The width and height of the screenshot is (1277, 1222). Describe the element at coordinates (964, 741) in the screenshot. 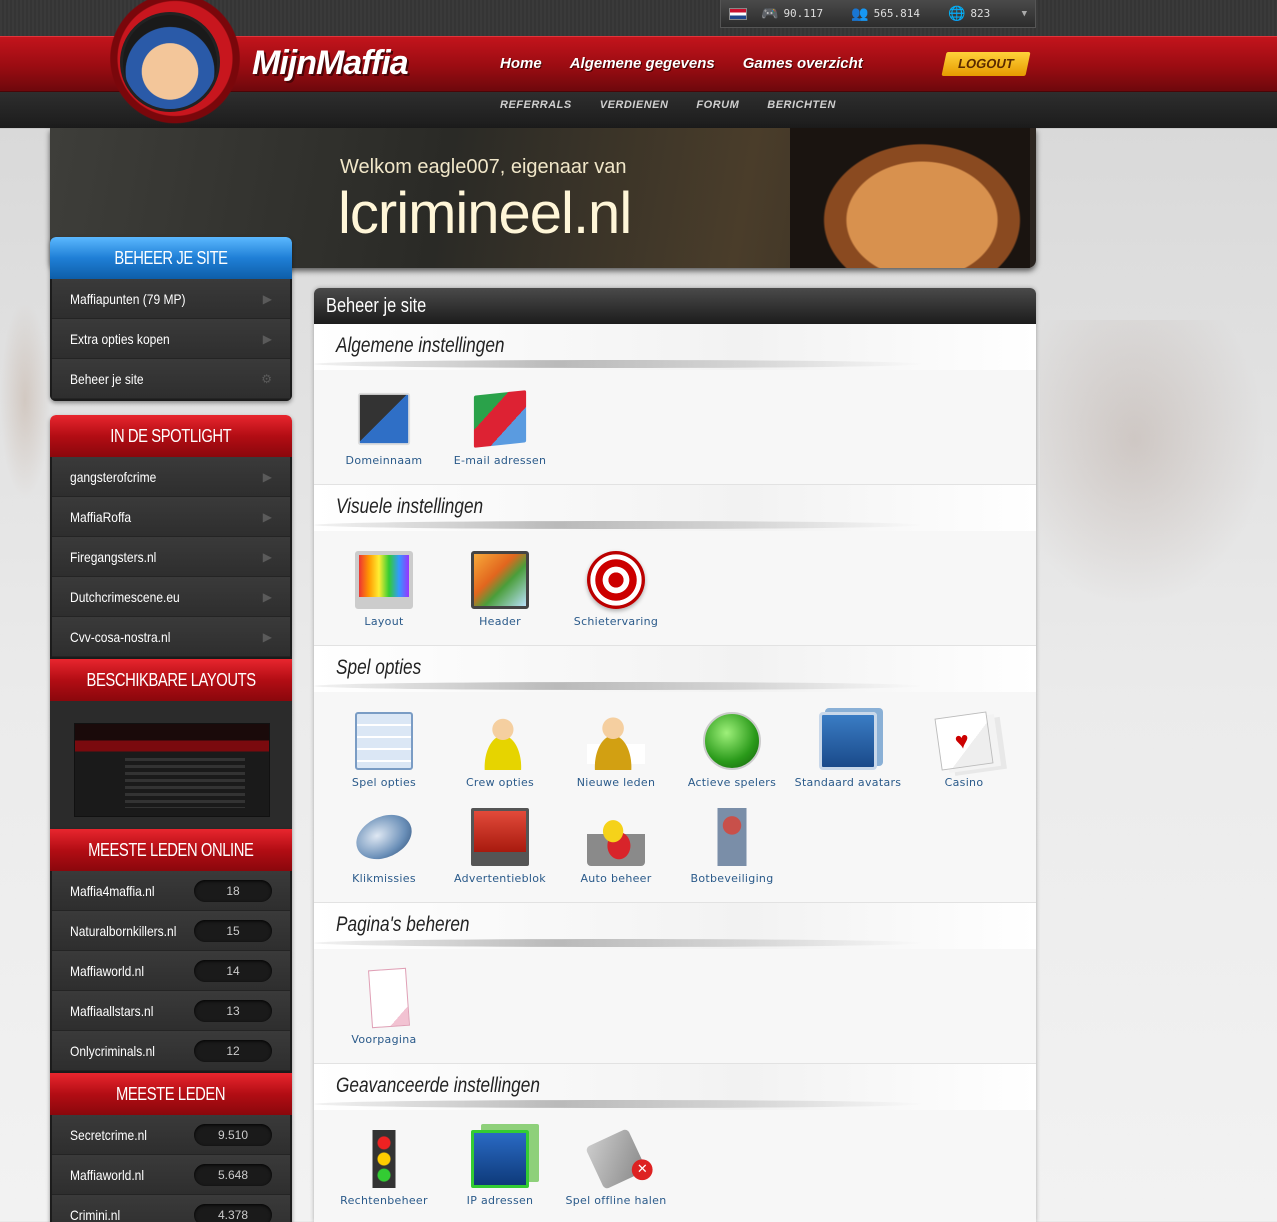

I see `cards-icon` at that location.